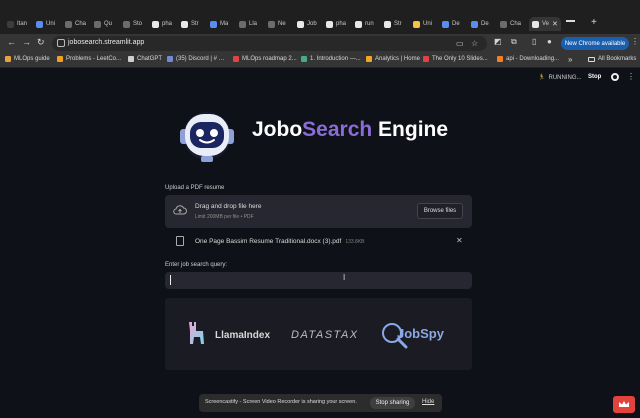 The image size is (640, 418). Describe the element at coordinates (108, 24) in the screenshot. I see `tab-label: Qu` at that location.